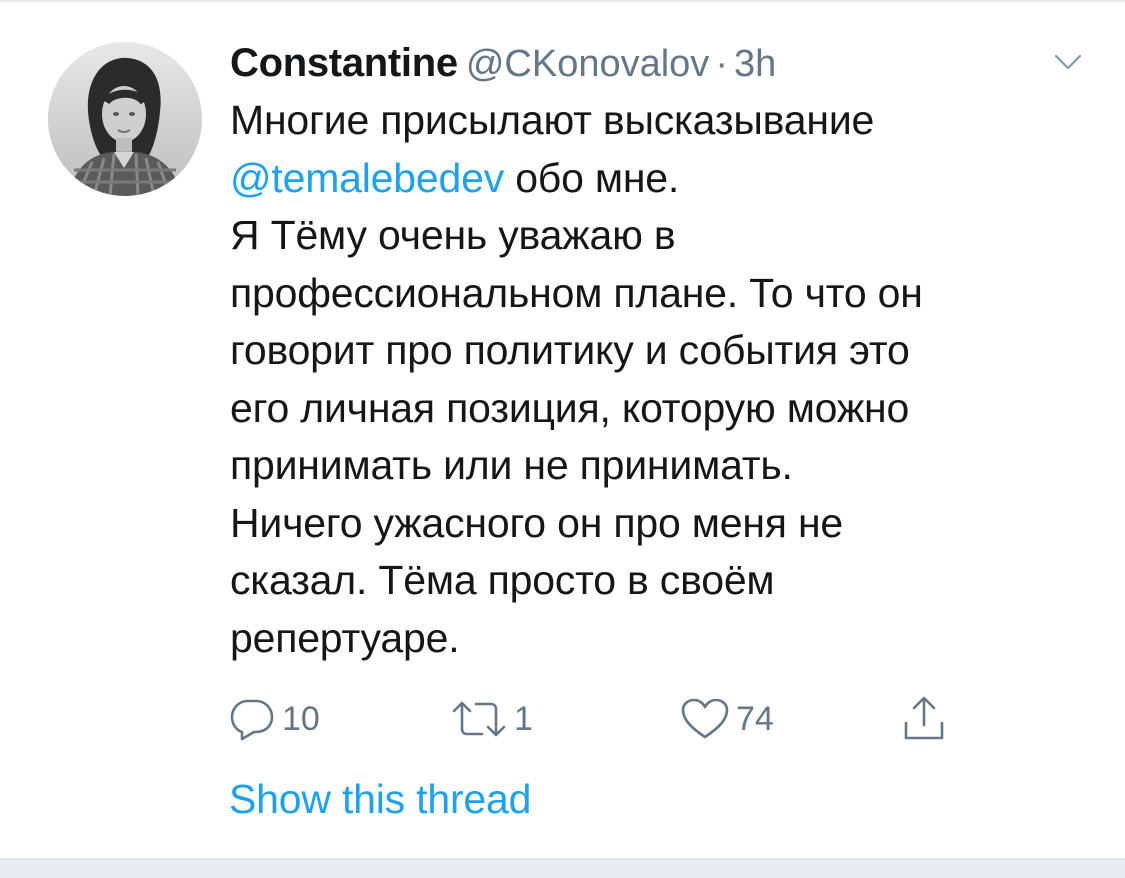  What do you see at coordinates (301, 718) in the screenshot?
I see `reply-count: 10` at bounding box center [301, 718].